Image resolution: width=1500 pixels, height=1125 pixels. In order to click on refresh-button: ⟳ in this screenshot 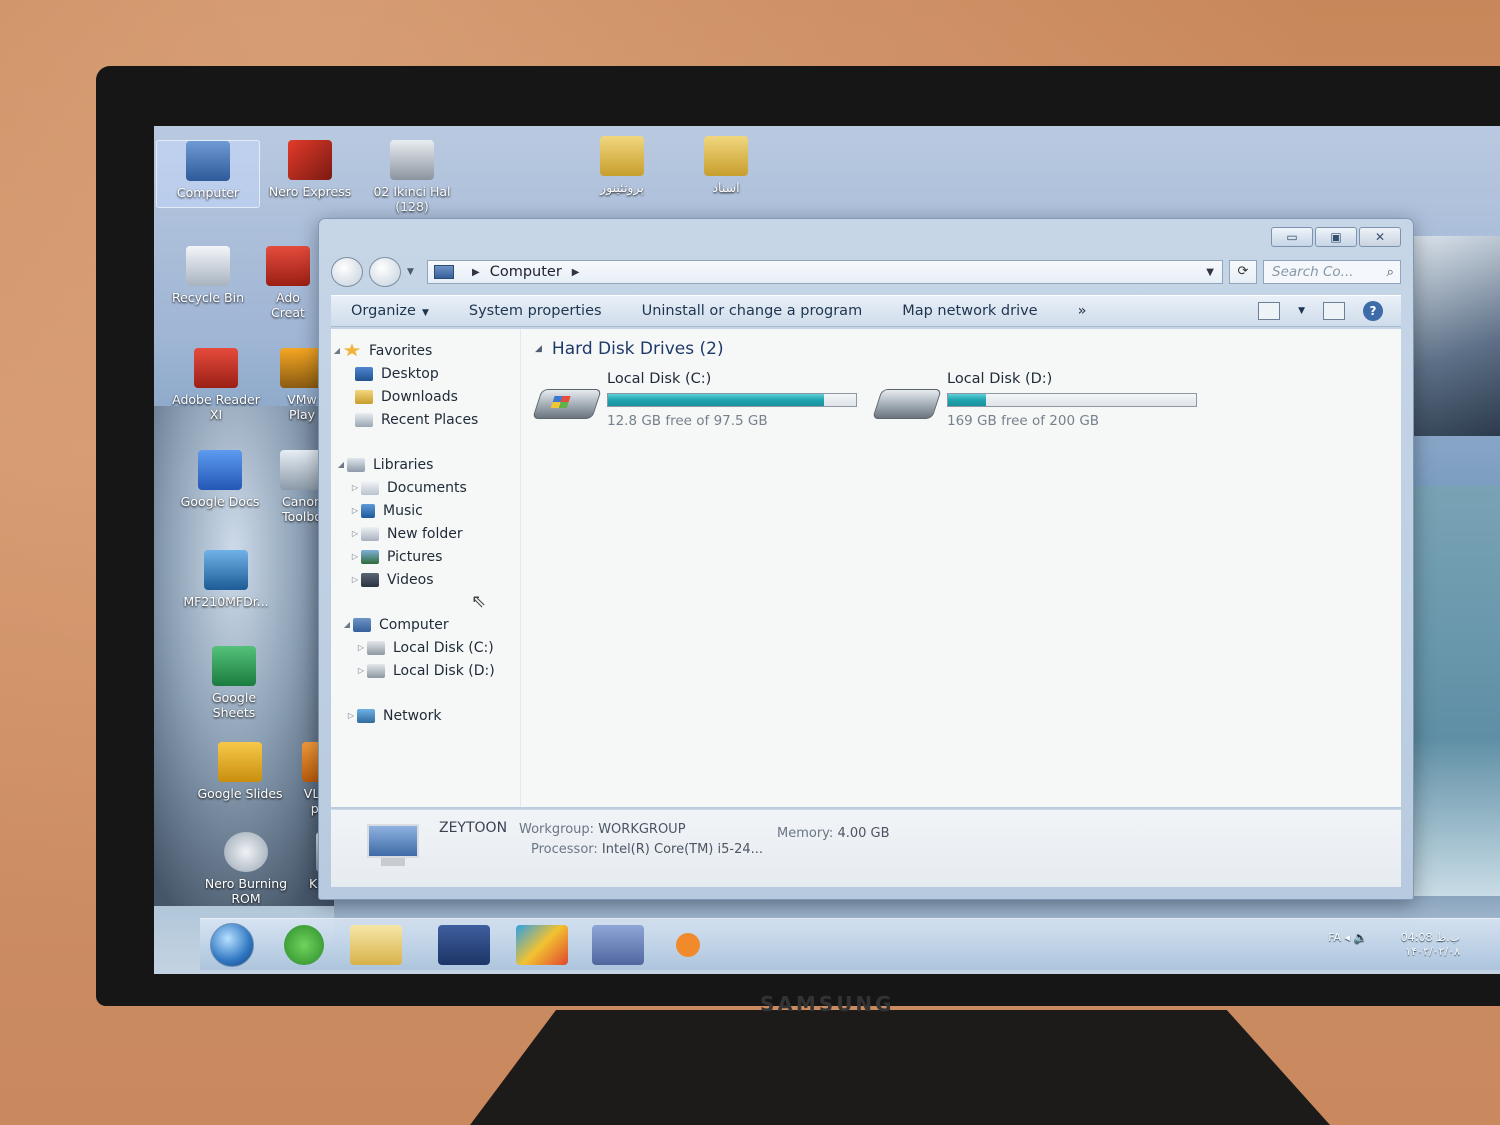, I will do `click(1243, 272)`.